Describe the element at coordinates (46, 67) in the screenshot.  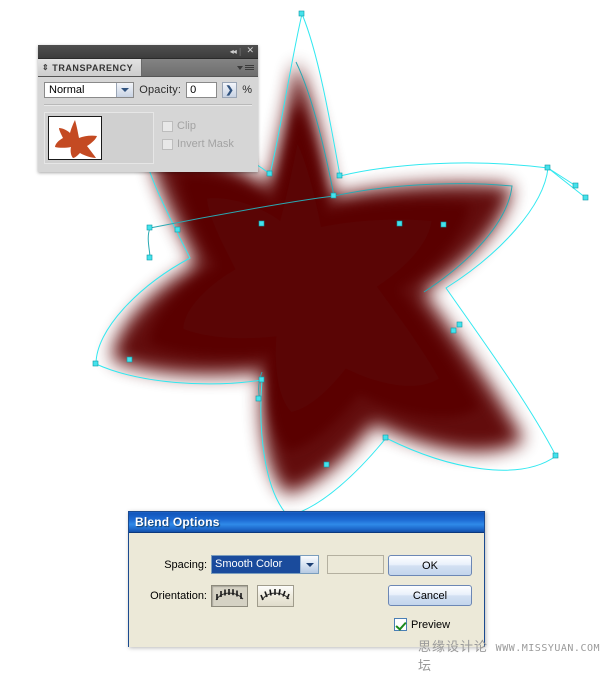
I see `tab-grip-icon: ⇕` at that location.